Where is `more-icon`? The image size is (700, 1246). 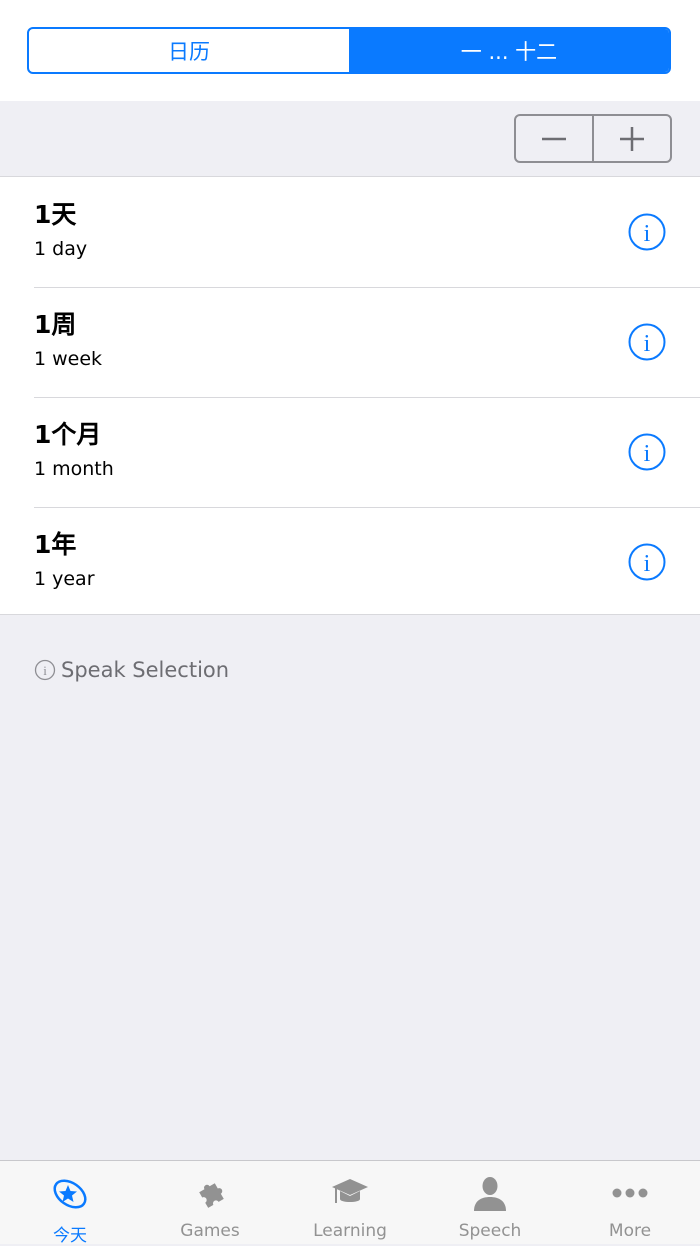 more-icon is located at coordinates (630, 1193).